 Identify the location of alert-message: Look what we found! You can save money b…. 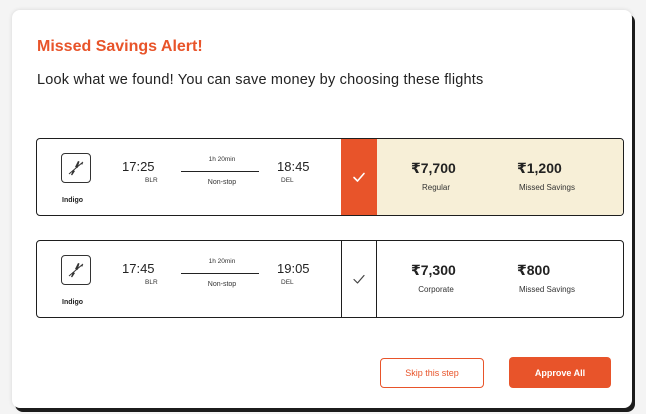
(260, 80).